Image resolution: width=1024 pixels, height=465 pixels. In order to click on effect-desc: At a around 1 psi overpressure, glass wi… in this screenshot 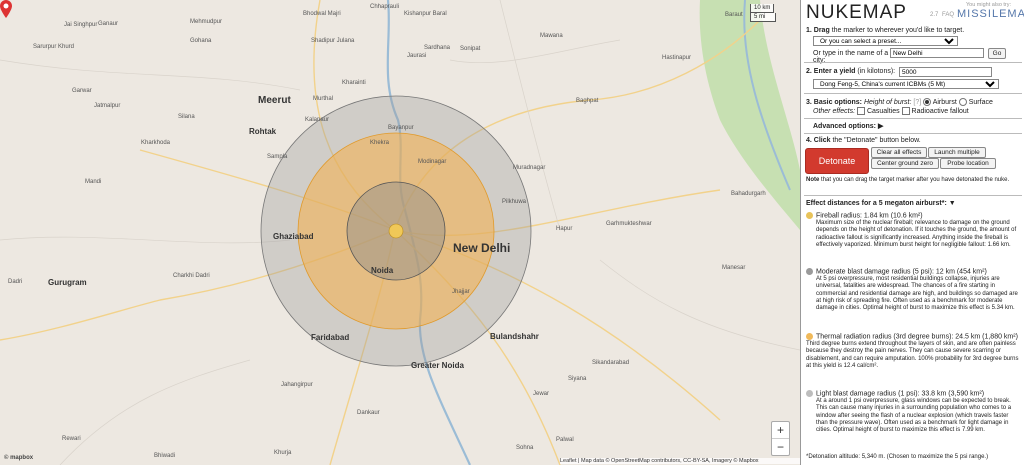, I will do `click(914, 415)`.